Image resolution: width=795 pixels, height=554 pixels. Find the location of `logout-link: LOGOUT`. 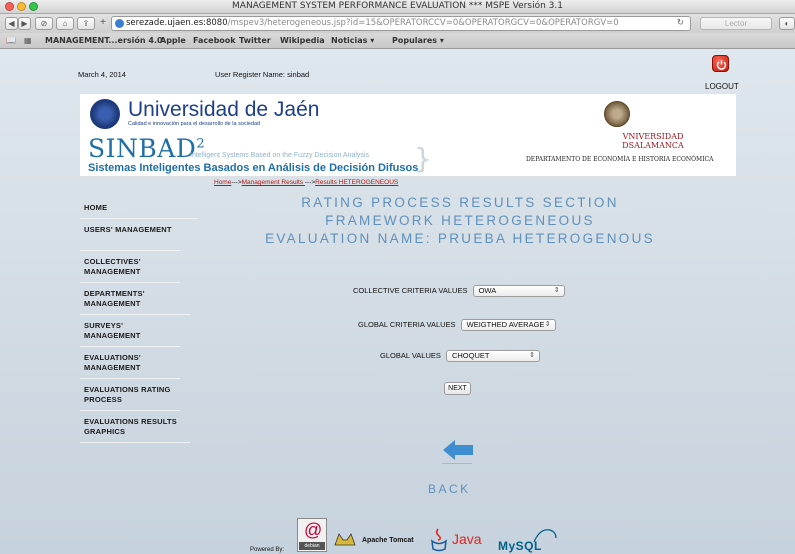

logout-link: LOGOUT is located at coordinates (722, 86).